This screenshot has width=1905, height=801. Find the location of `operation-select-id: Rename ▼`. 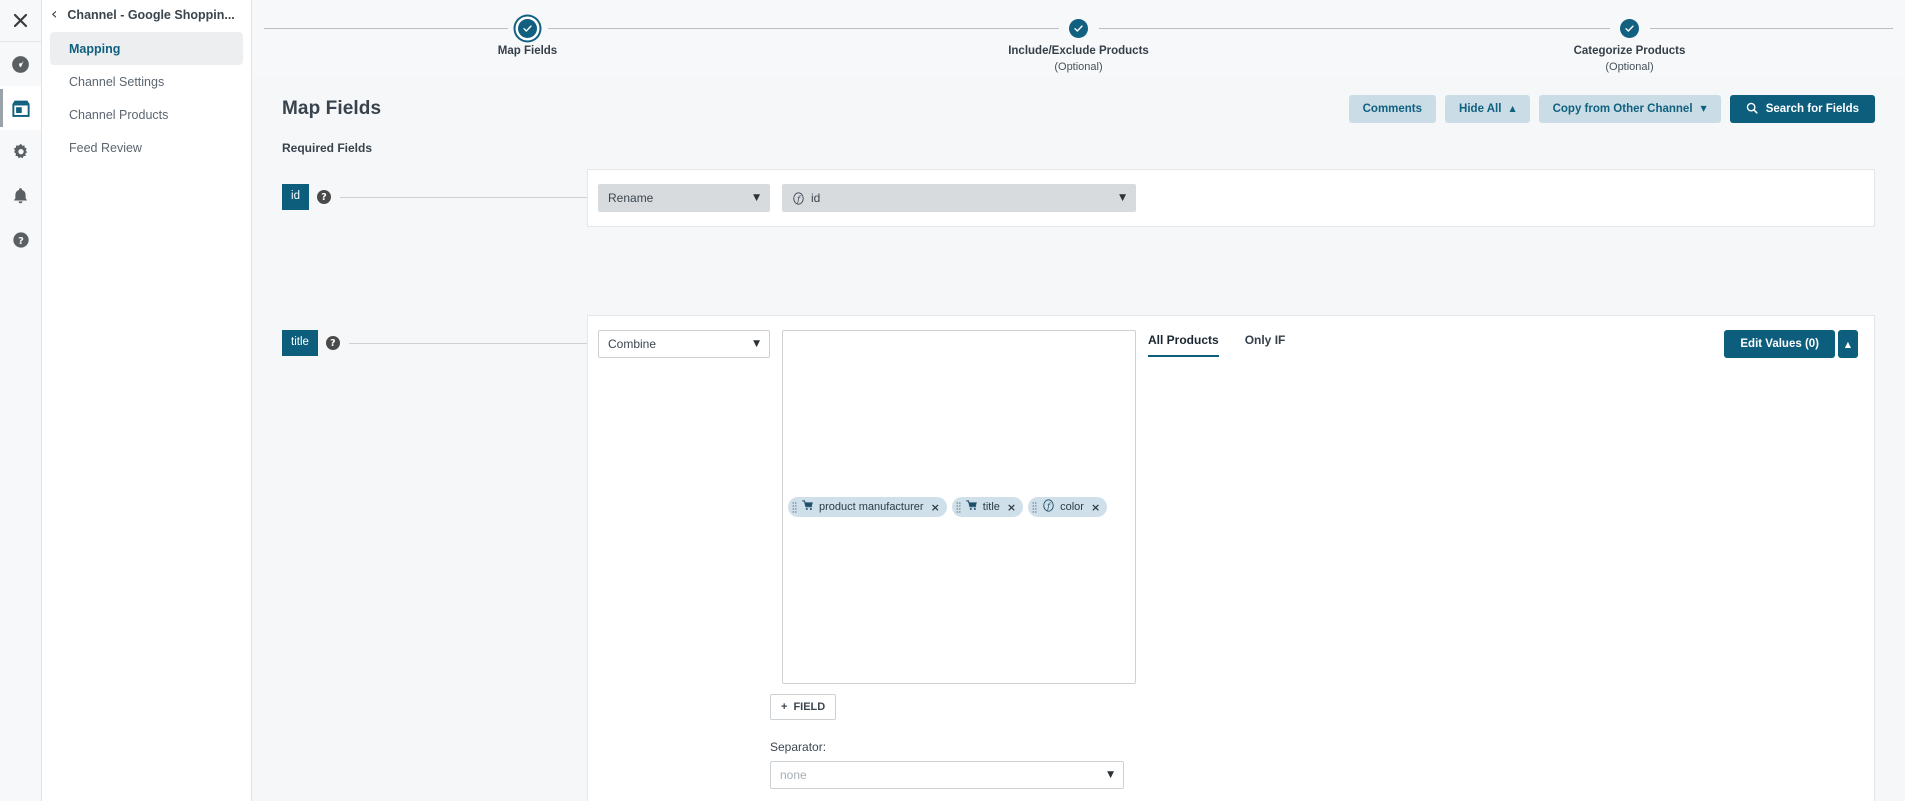

operation-select-id: Rename ▼ is located at coordinates (684, 198).